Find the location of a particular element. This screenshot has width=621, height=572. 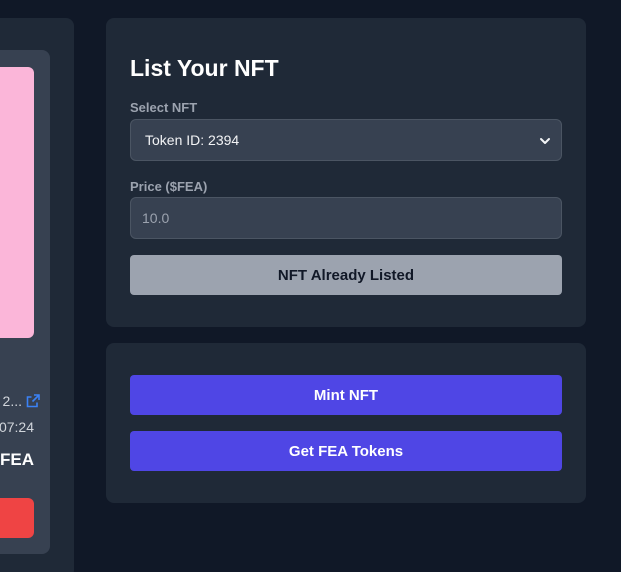

select-nft-value: Token ID: 2394 is located at coordinates (192, 140).